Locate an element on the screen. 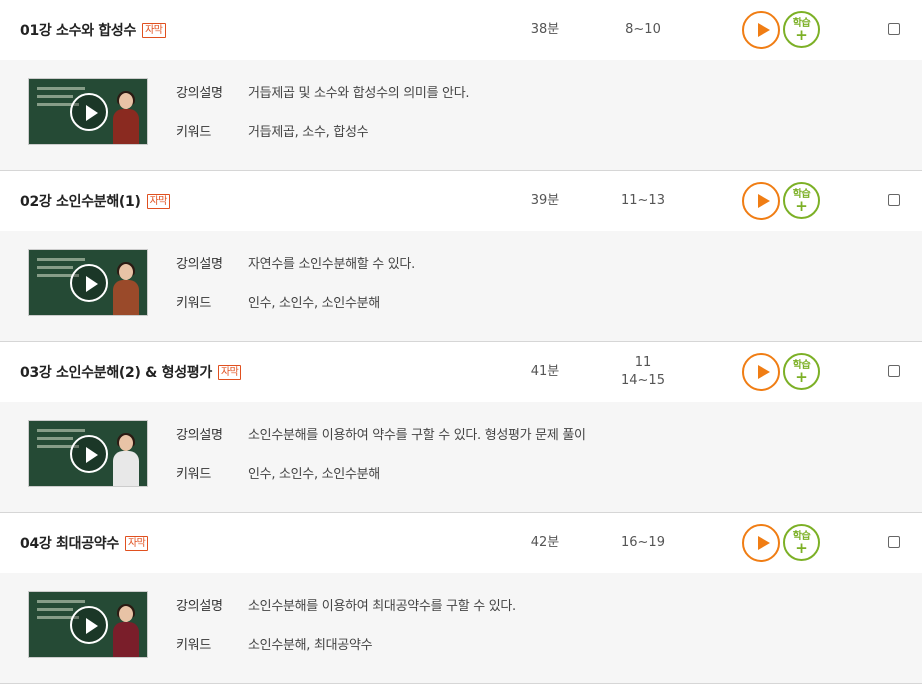 Image resolution: width=922 pixels, height=690 pixels. lecture-duration: 42분 is located at coordinates (545, 542).